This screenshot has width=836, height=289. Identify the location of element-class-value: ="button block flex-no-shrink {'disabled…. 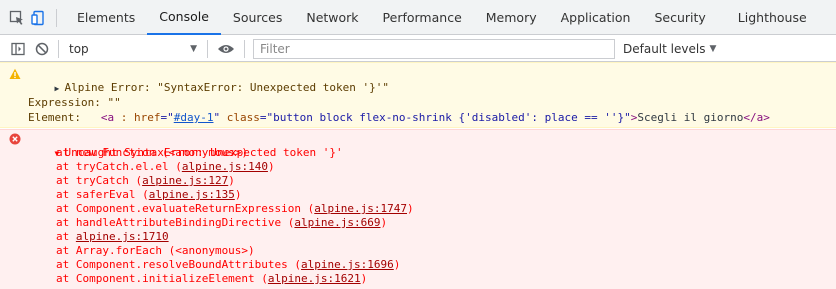
(445, 117).